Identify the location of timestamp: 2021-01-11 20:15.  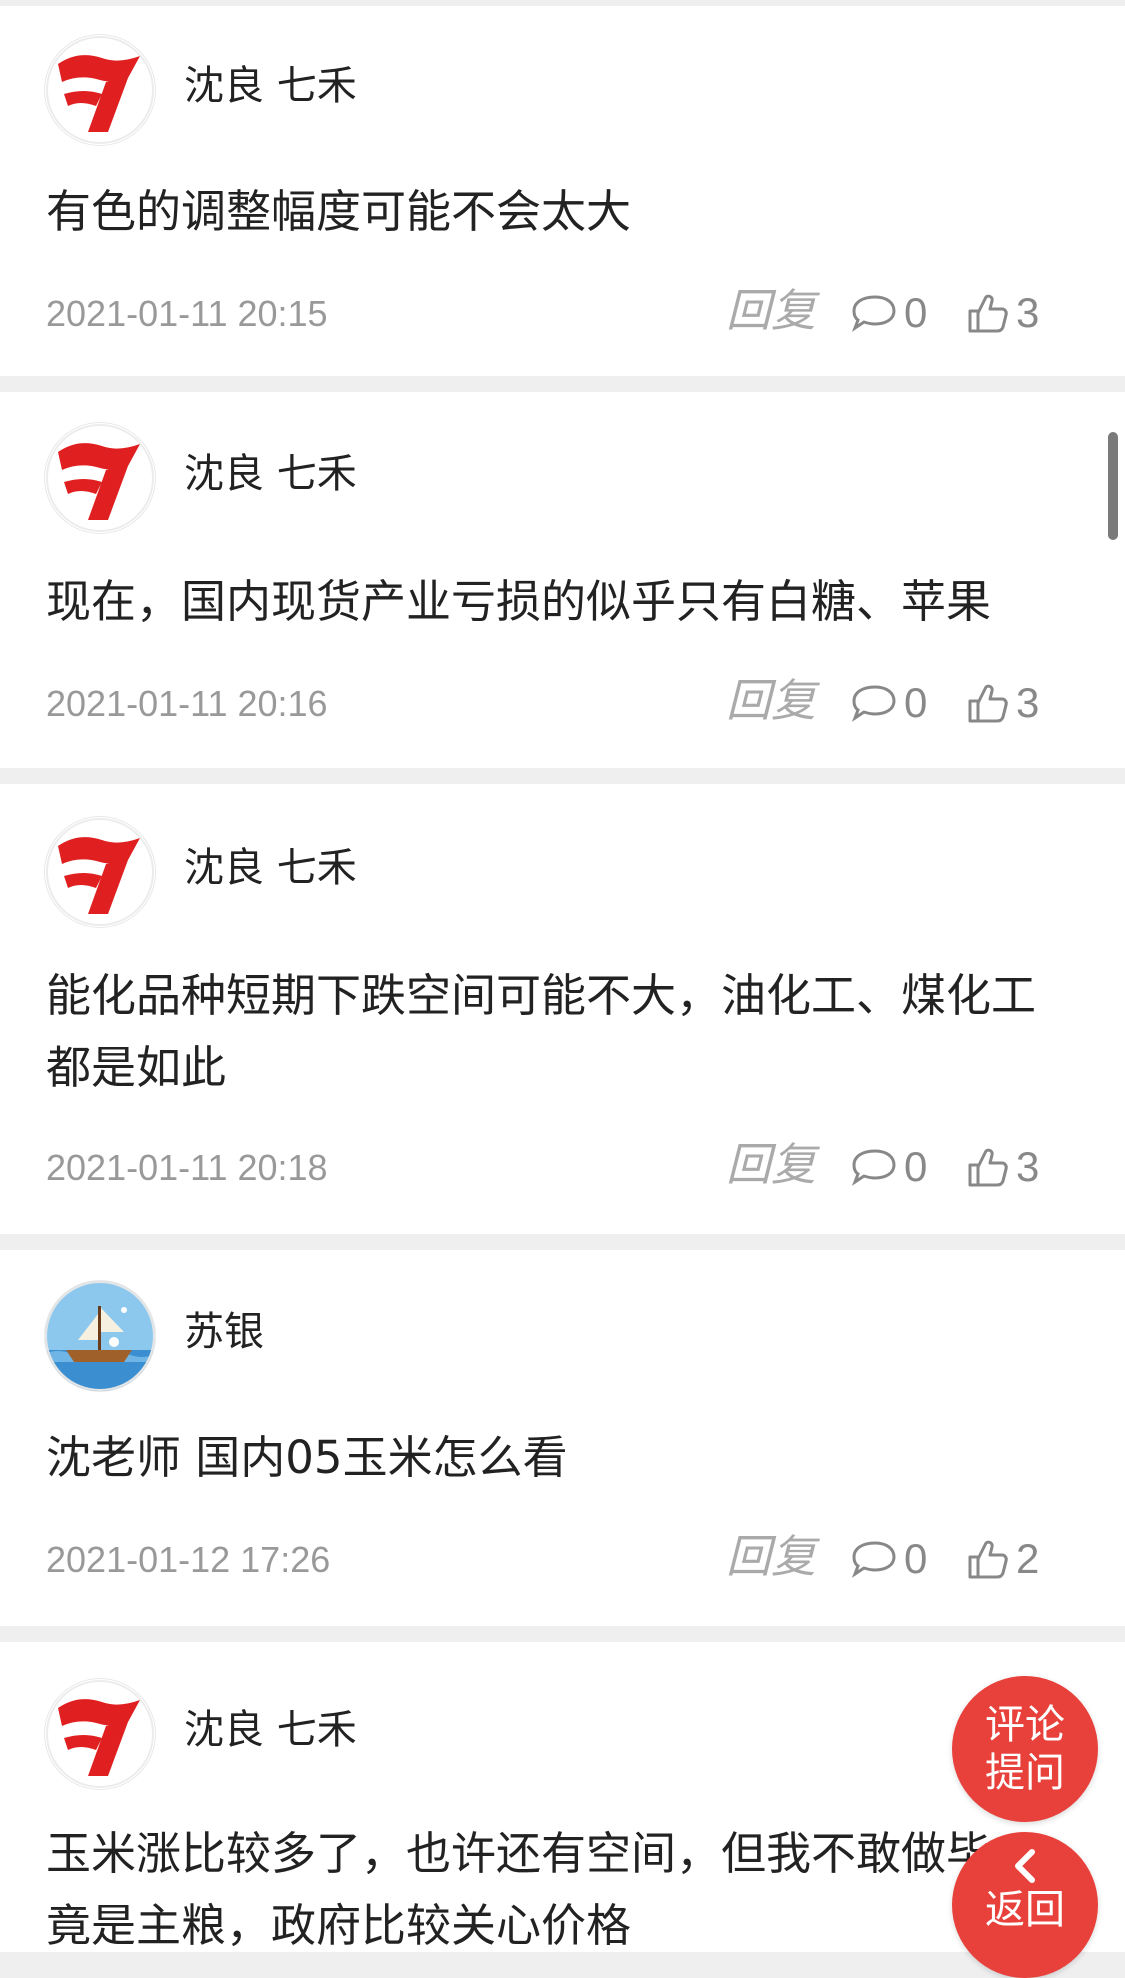
(187, 313).